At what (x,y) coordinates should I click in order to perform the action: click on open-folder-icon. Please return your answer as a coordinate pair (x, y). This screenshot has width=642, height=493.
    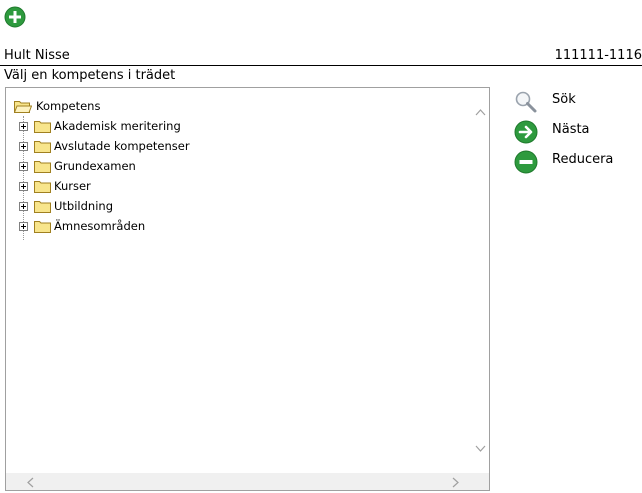
    Looking at the image, I should click on (23, 107).